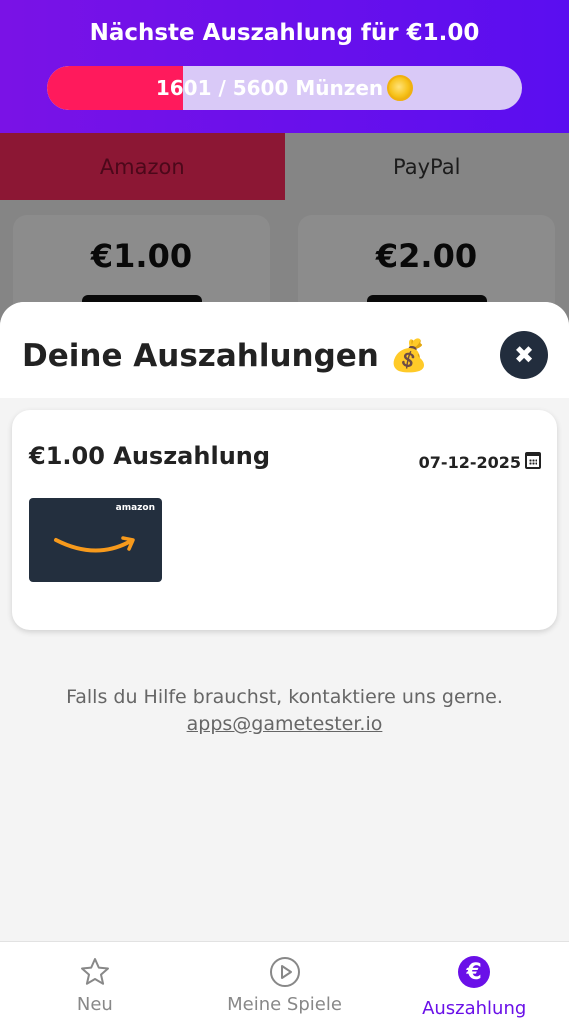 The image size is (569, 1024). Describe the element at coordinates (150, 456) in the screenshot. I see `payout-title: €1.00 Auszahlung` at that location.